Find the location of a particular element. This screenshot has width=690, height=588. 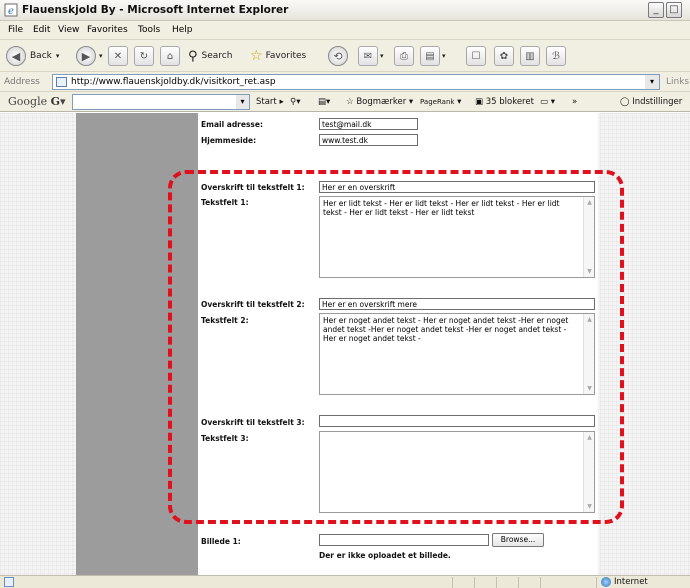

home-button: ⌂ is located at coordinates (170, 56).